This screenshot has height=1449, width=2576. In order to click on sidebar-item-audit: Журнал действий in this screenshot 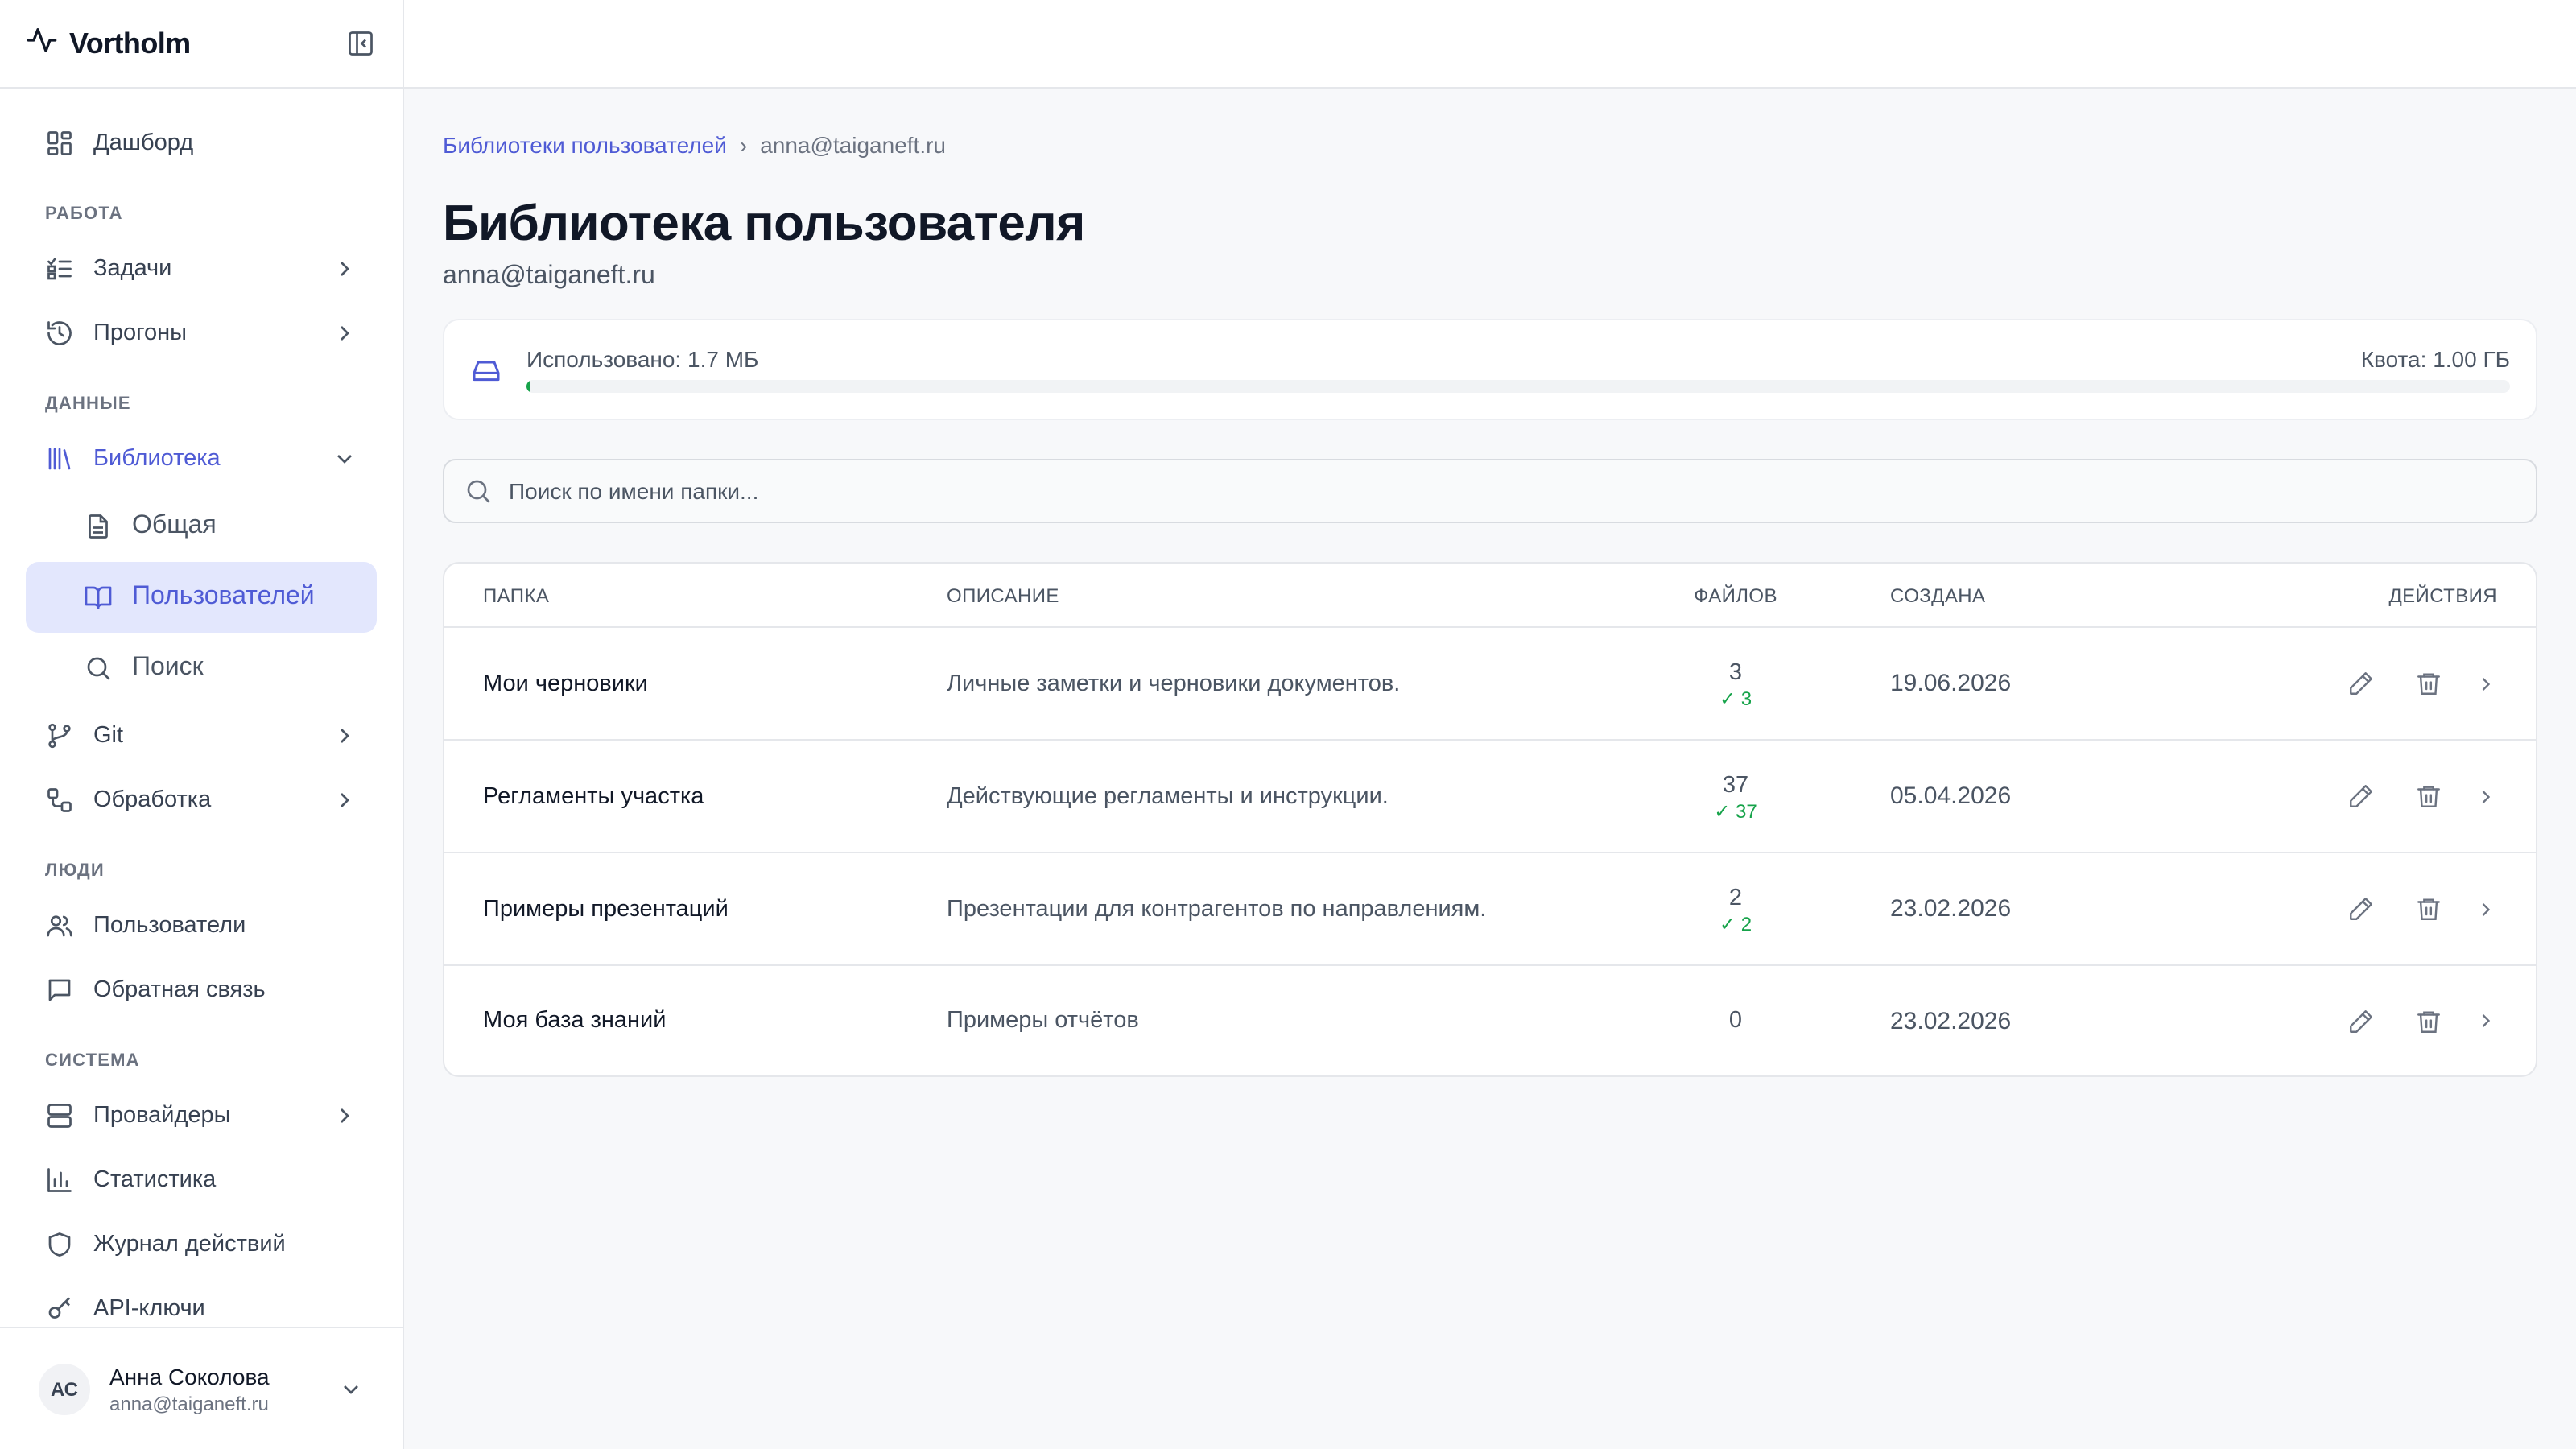, I will do `click(201, 1244)`.